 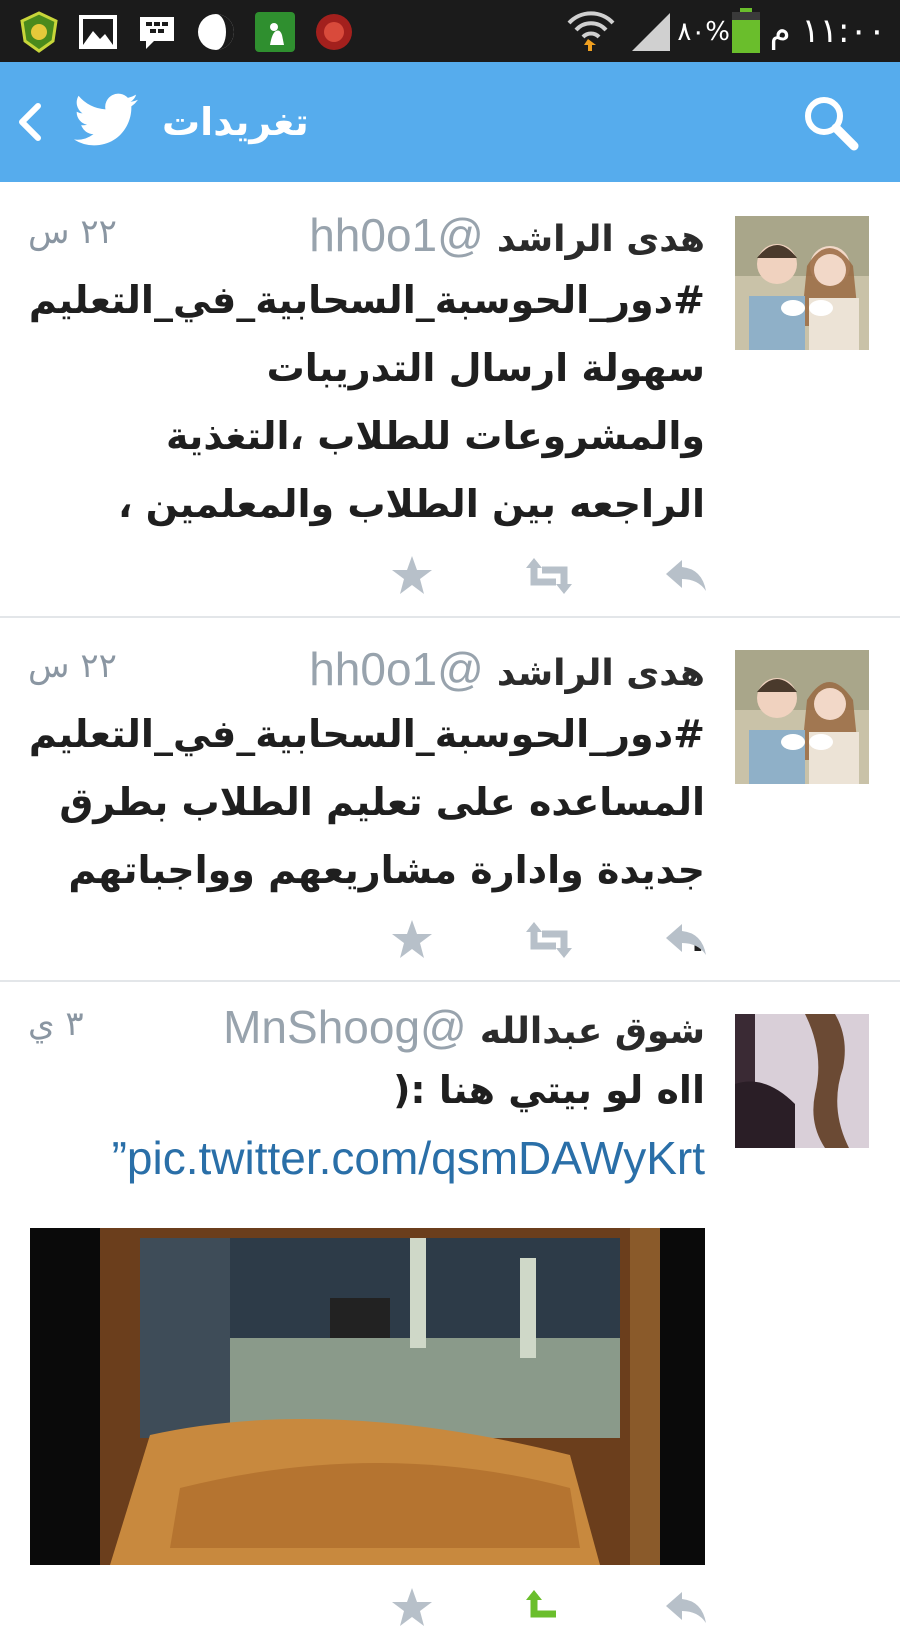 What do you see at coordinates (275, 32) in the screenshot?
I see `prayer-app-icon` at bounding box center [275, 32].